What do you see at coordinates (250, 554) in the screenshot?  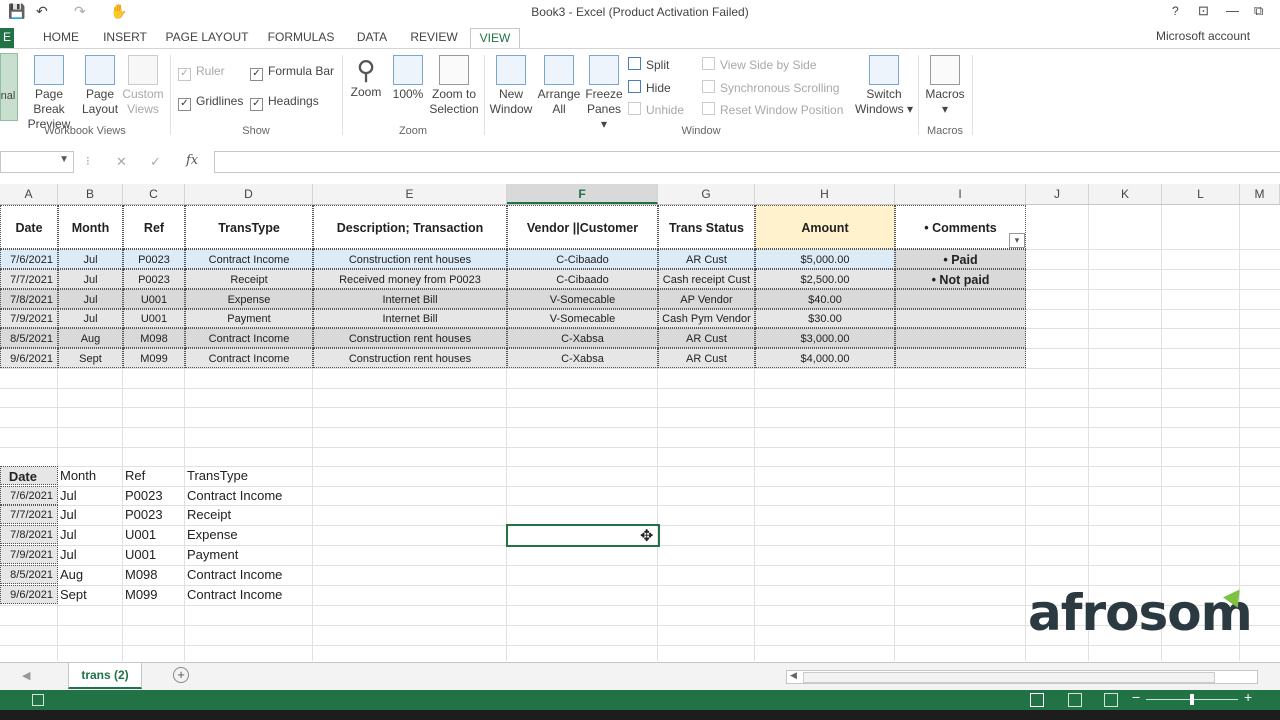 I see `table2-cell: Payment` at bounding box center [250, 554].